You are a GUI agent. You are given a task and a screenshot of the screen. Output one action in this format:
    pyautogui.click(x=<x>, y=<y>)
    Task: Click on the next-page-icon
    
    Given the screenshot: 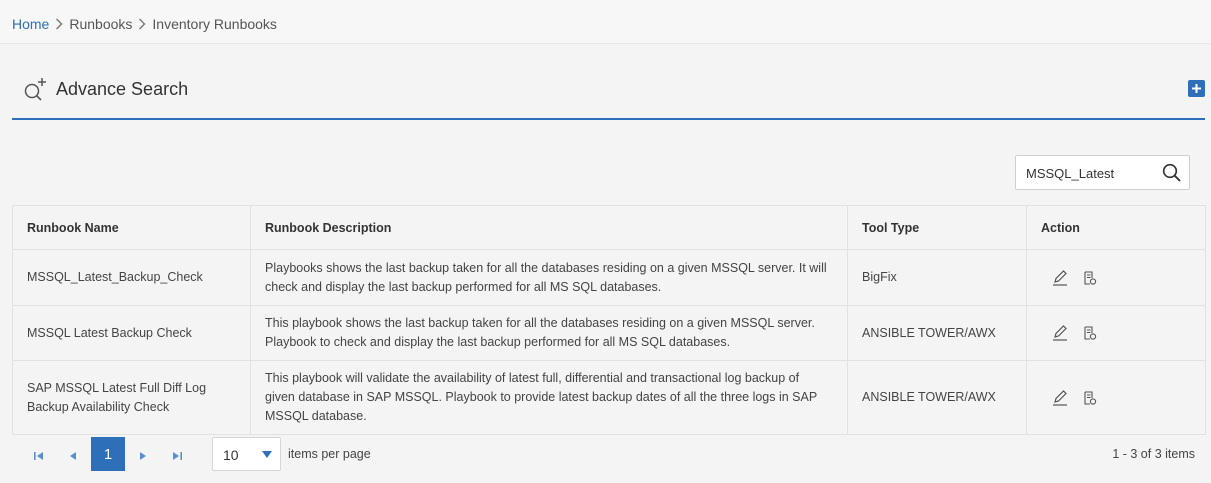 What is the action you would take?
    pyautogui.click(x=143, y=456)
    